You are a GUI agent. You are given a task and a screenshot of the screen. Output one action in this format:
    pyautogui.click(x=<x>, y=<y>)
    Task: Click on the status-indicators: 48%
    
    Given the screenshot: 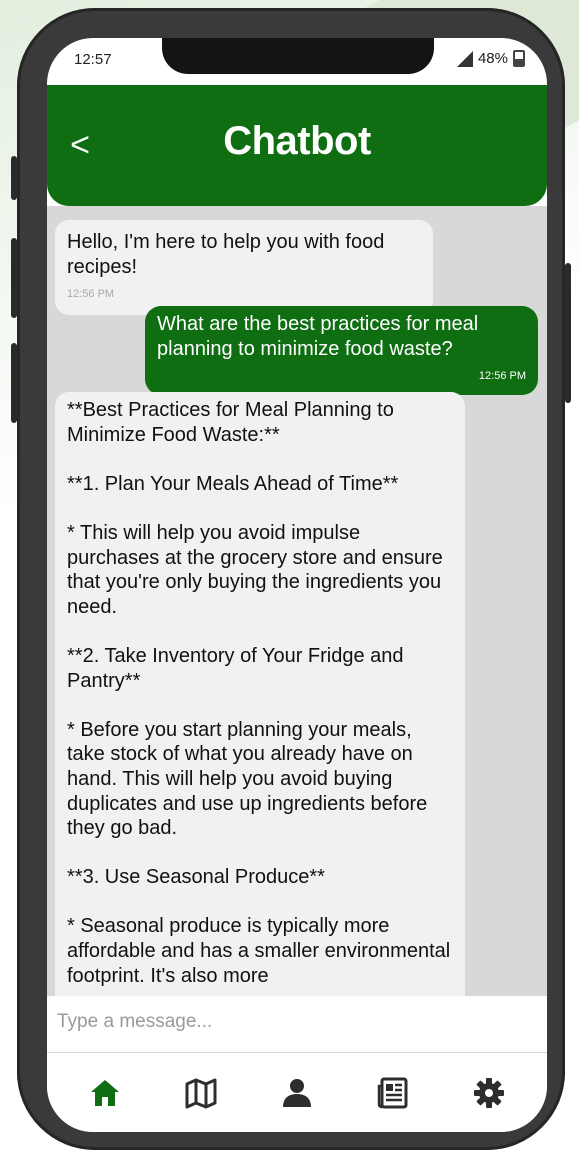 What is the action you would take?
    pyautogui.click(x=490, y=58)
    